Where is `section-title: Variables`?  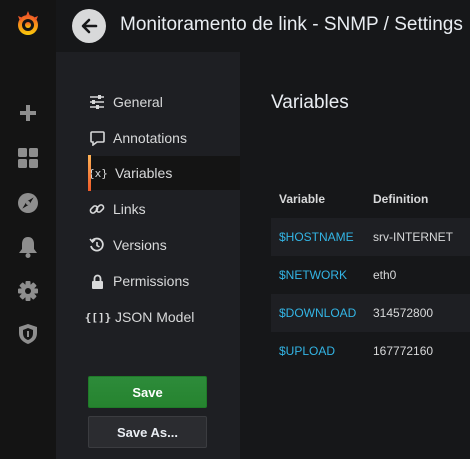 section-title: Variables is located at coordinates (310, 102).